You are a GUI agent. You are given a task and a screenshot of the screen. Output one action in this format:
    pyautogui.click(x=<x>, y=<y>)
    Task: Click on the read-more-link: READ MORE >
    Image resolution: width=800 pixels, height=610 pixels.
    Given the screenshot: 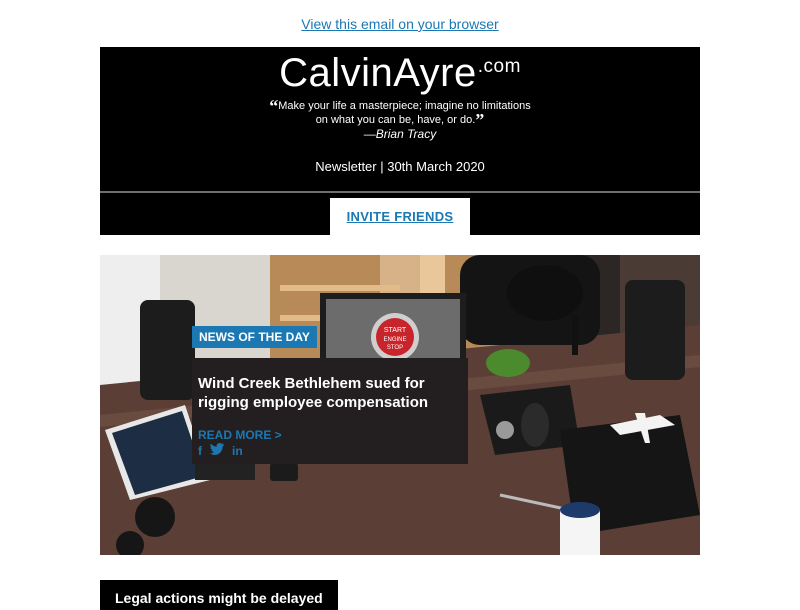 What is the action you would take?
    pyautogui.click(x=240, y=435)
    